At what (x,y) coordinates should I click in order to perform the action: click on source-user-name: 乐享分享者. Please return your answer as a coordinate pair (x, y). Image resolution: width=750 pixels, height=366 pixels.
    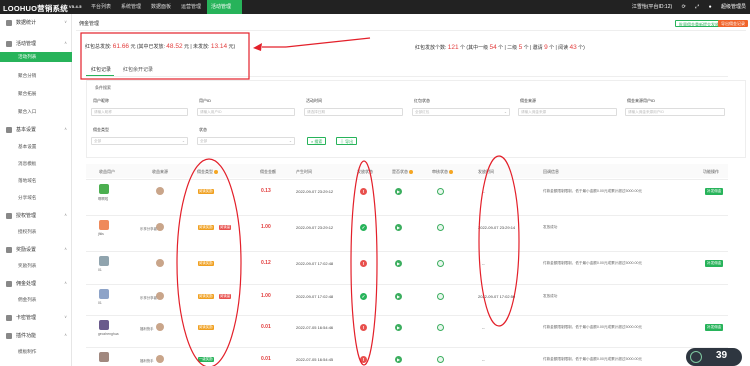
    Looking at the image, I should click on (148, 229).